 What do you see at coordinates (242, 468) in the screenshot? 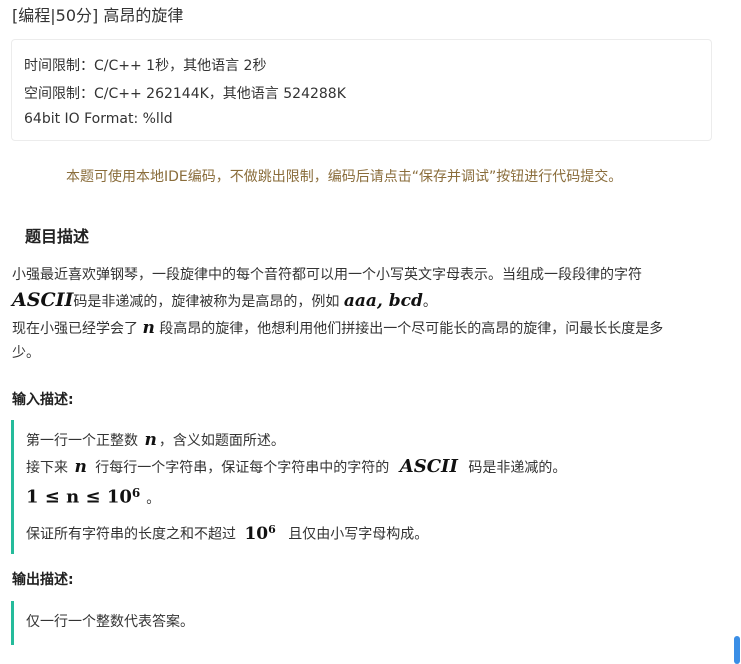
I see `input-line-2-mid: 行每行一个字符串，保证每个字符串中的字符的` at bounding box center [242, 468].